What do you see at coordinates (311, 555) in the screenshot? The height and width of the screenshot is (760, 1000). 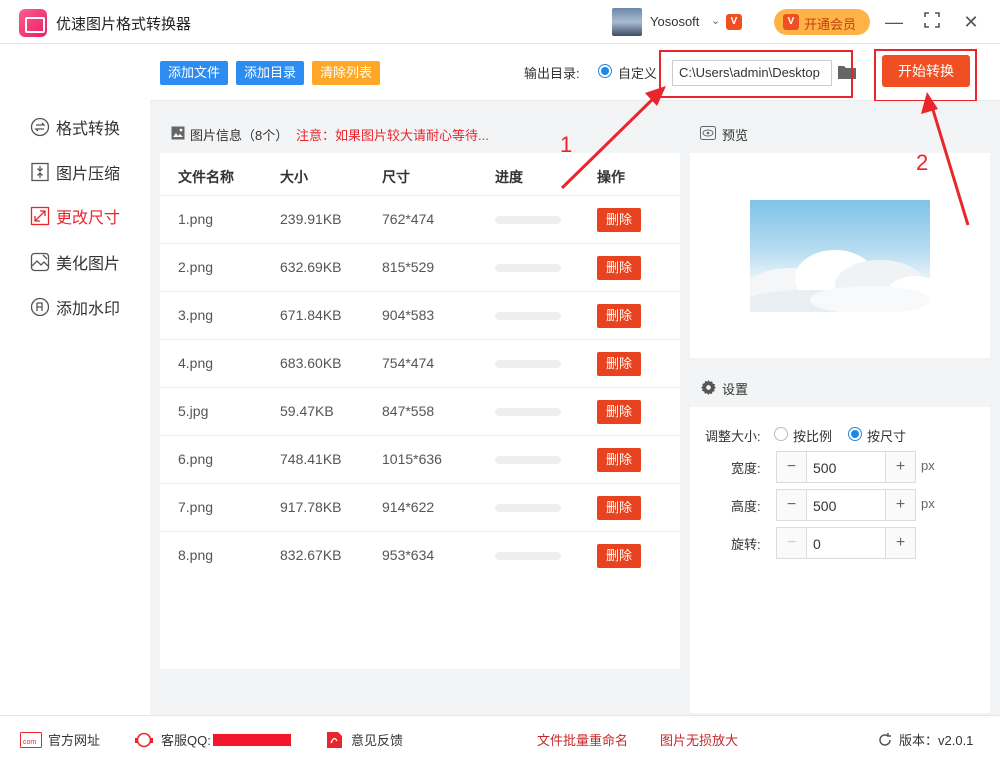 I see `file-size-cell: 832.67KB` at bounding box center [311, 555].